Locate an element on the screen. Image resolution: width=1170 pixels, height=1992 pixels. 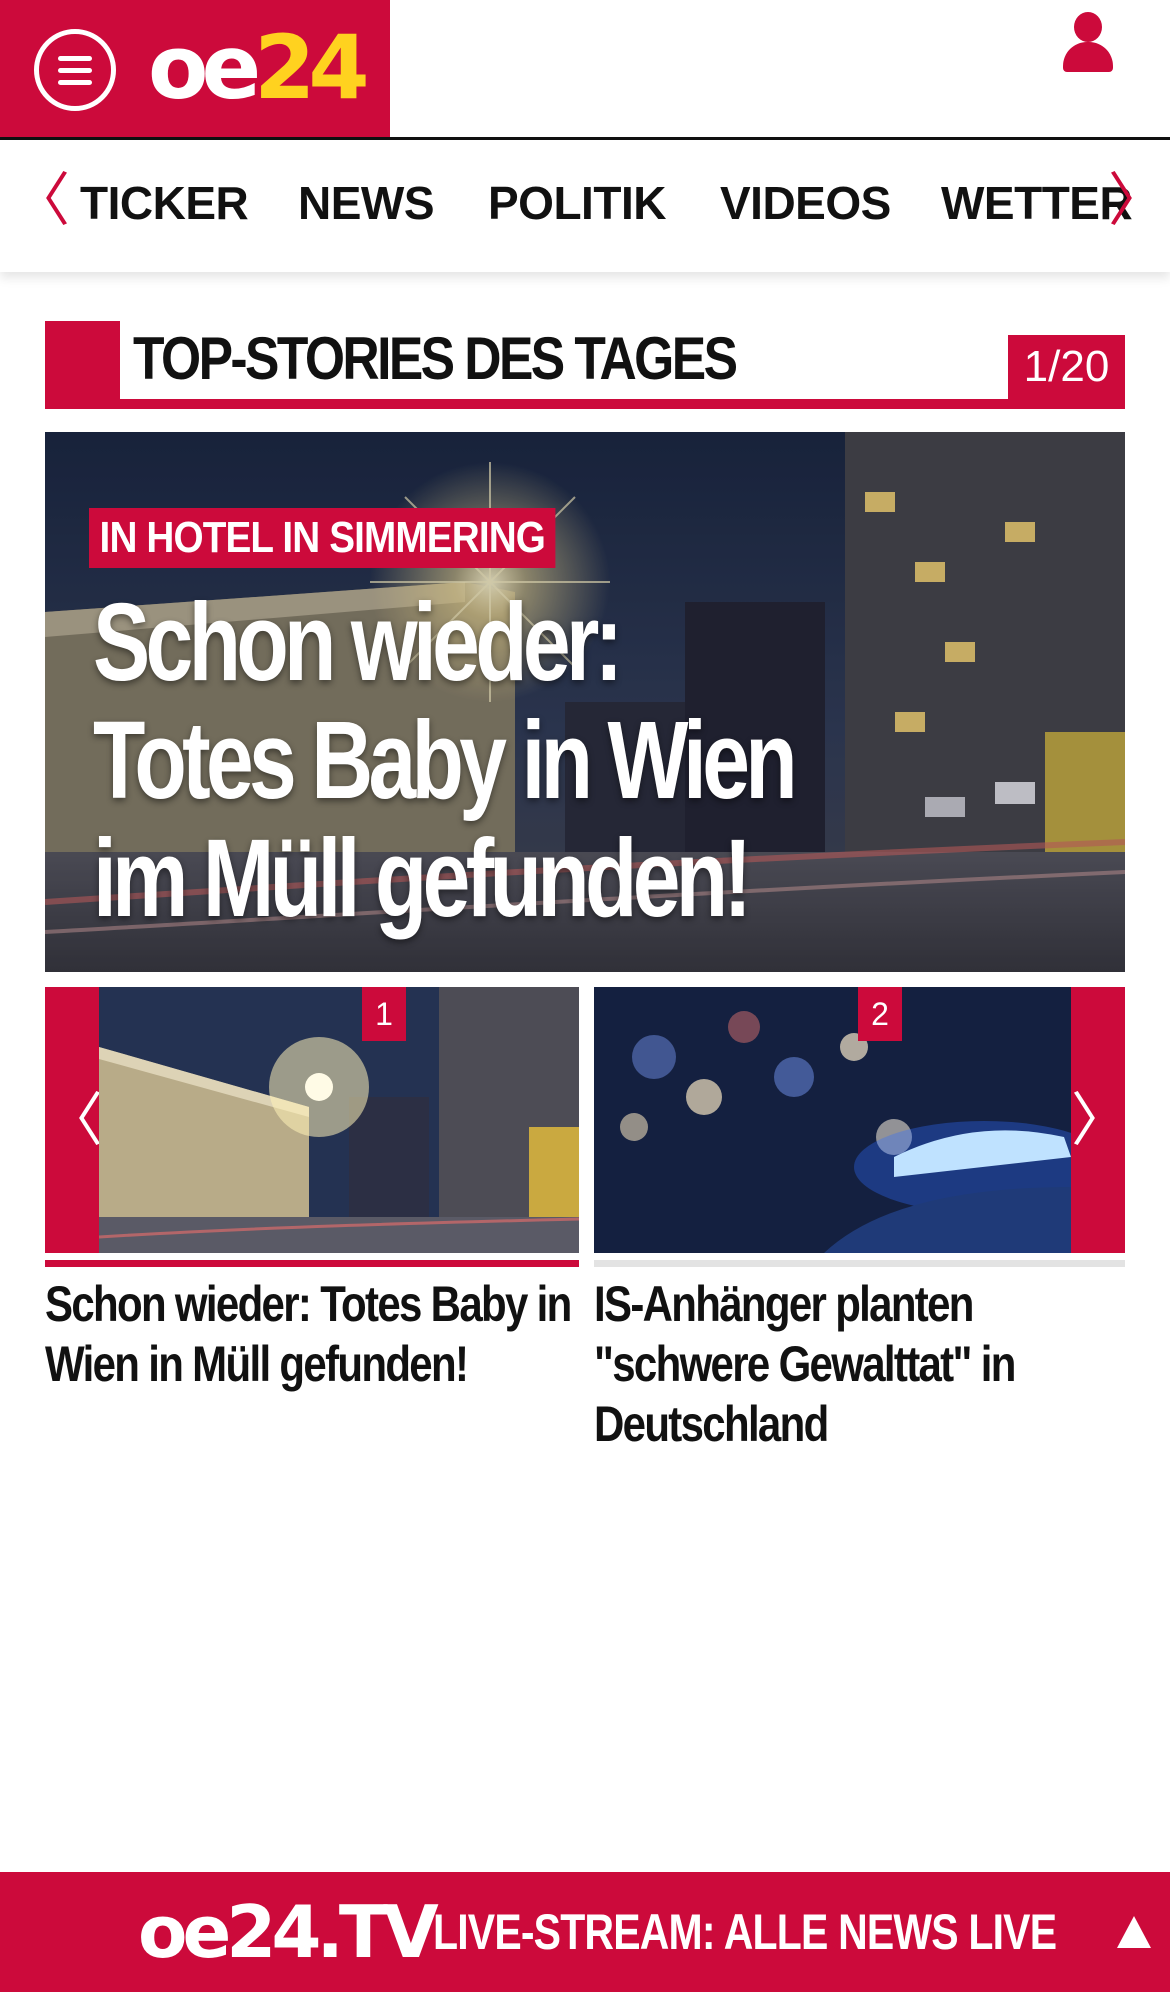
nav-next-chevron-icon: 〉 is located at coordinates (1137, 200).